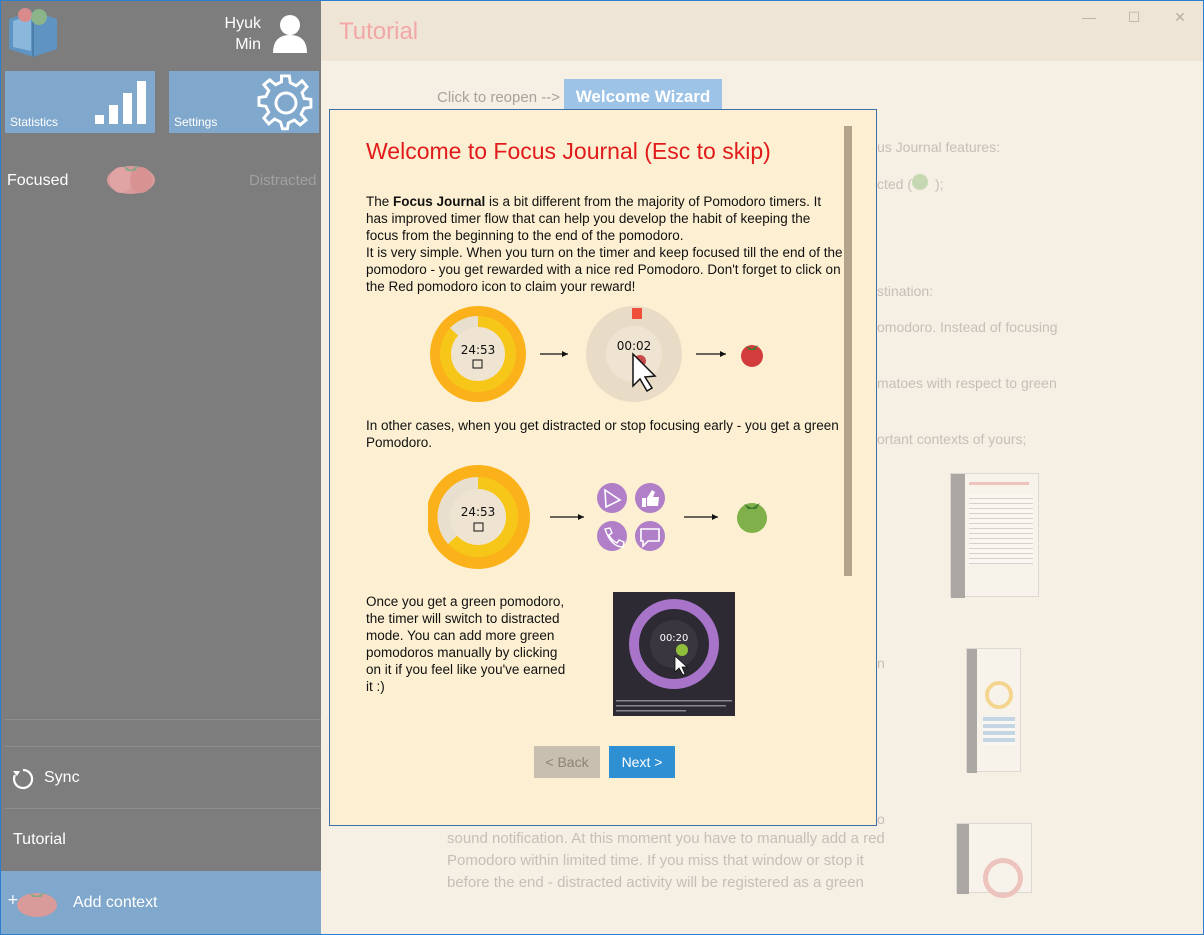 The height and width of the screenshot is (935, 1204). What do you see at coordinates (643, 94) in the screenshot?
I see `welcome-wizard-button: Welcome Wizard` at bounding box center [643, 94].